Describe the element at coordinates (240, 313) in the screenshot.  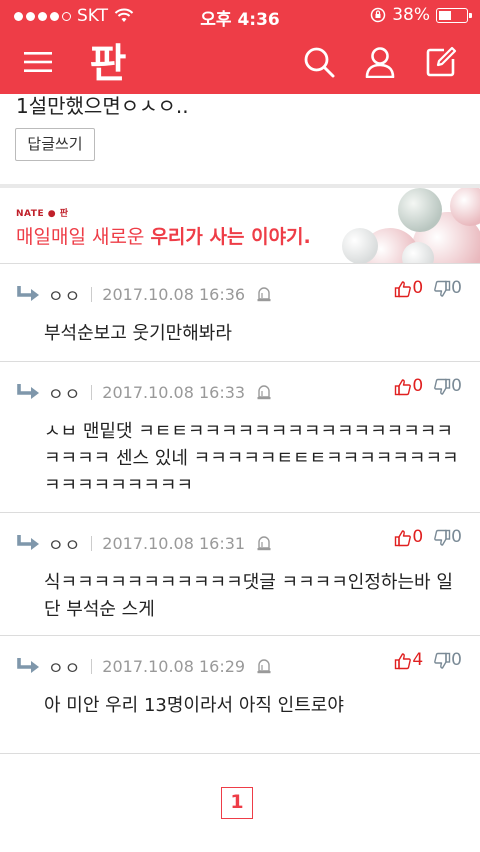
I see `reply-comment: ㅇㅇ 2017.10.08 16:36 0 0 부석순보고 웃기만해봐라` at that location.